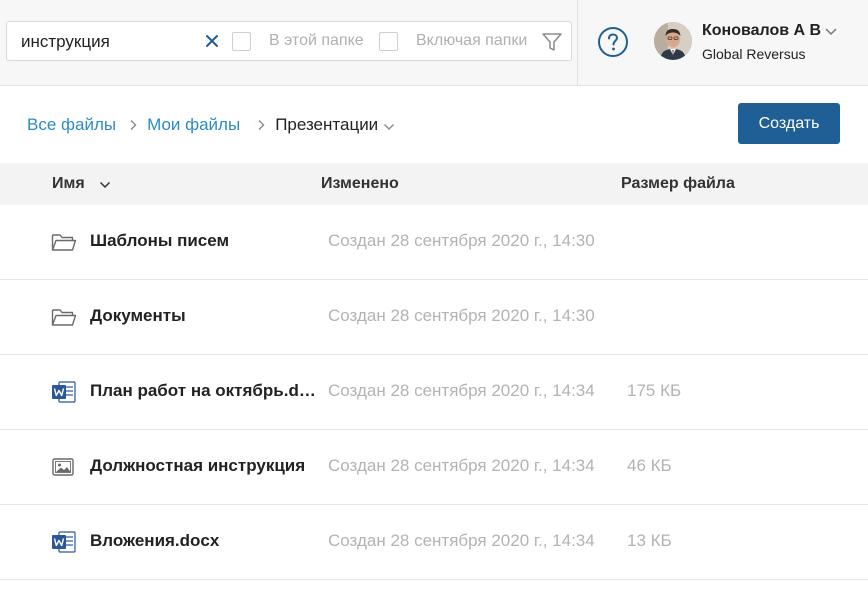 The image size is (868, 598). What do you see at coordinates (241, 41) in the screenshot?
I see `in-this-folder-checkbox` at bounding box center [241, 41].